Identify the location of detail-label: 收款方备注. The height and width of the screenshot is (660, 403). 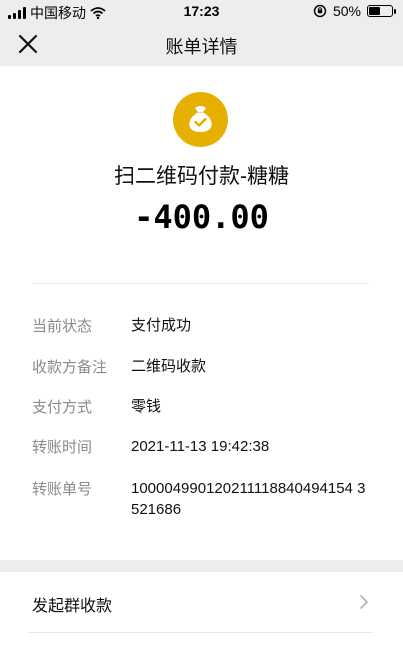
(70, 367).